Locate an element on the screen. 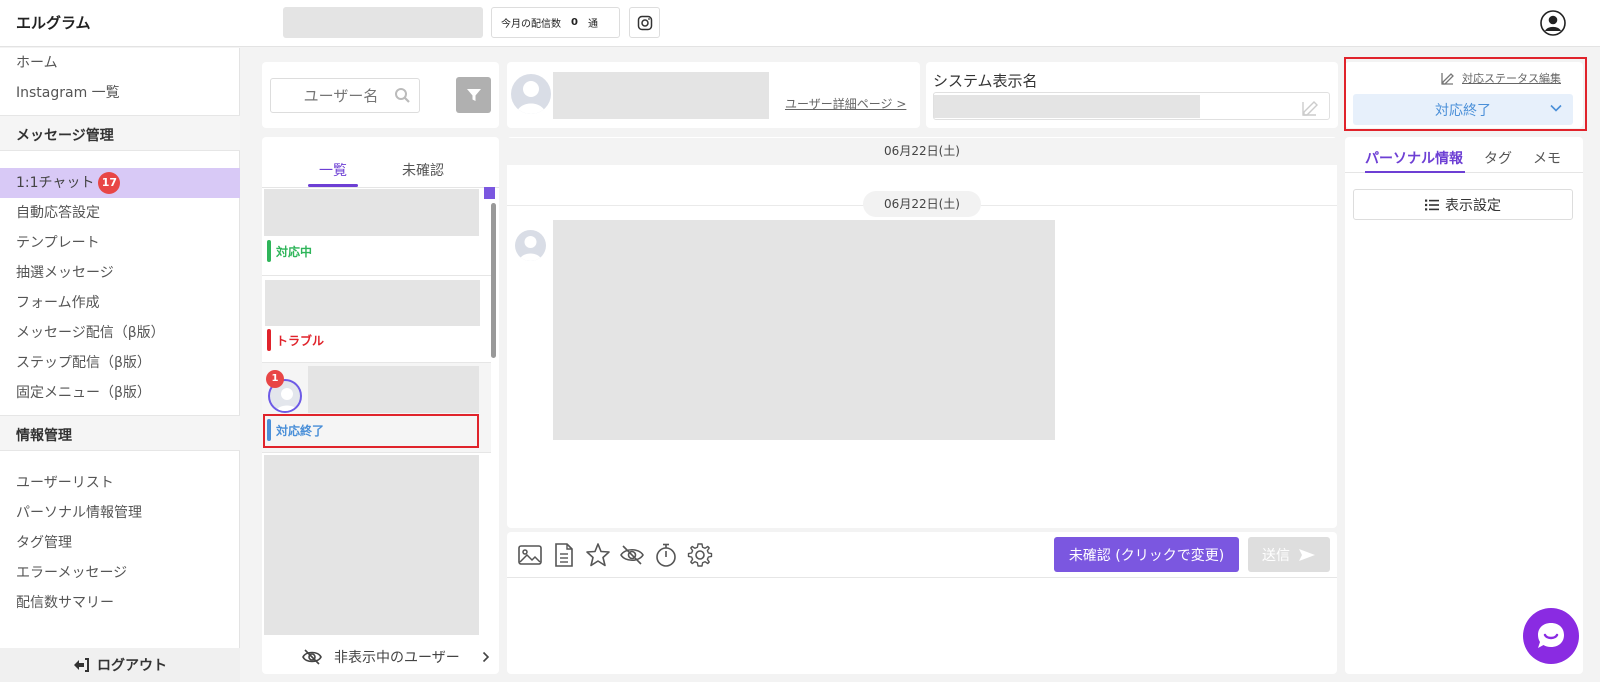 The image size is (1600, 682). chevron-right-icon is located at coordinates (485, 657).